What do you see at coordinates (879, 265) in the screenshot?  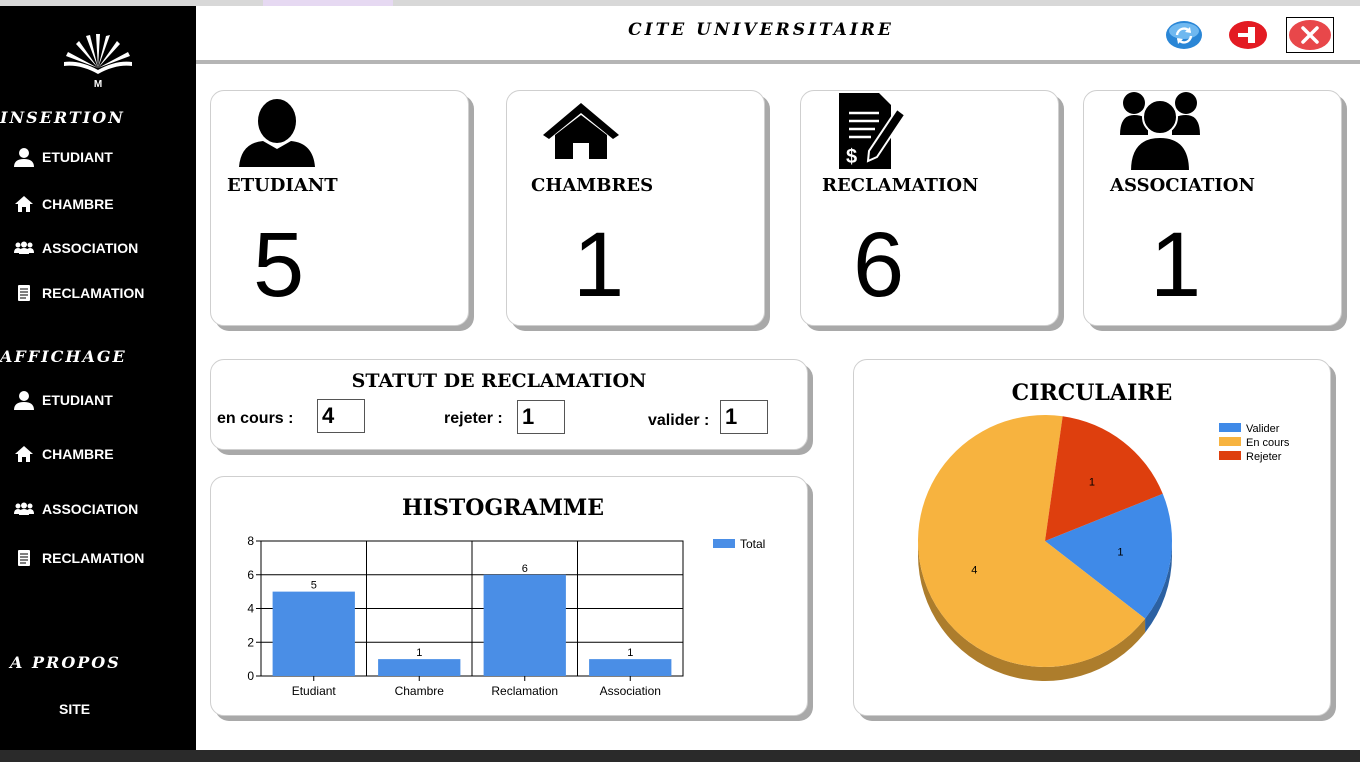 I see `stat-value: 6` at bounding box center [879, 265].